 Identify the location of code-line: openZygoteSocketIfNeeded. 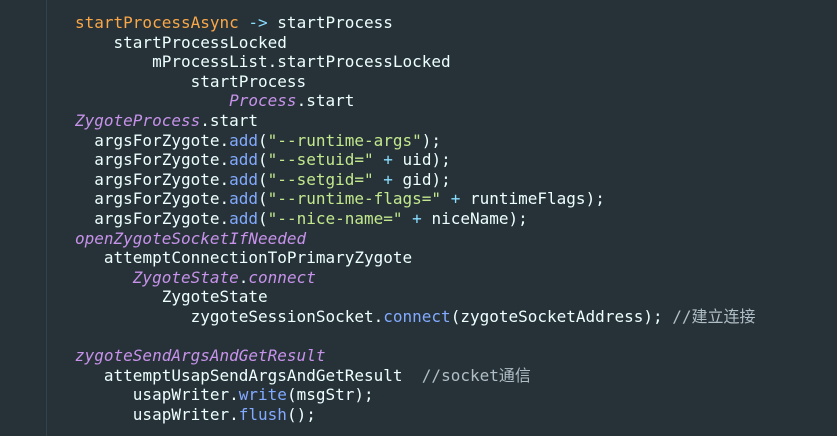
(415, 239).